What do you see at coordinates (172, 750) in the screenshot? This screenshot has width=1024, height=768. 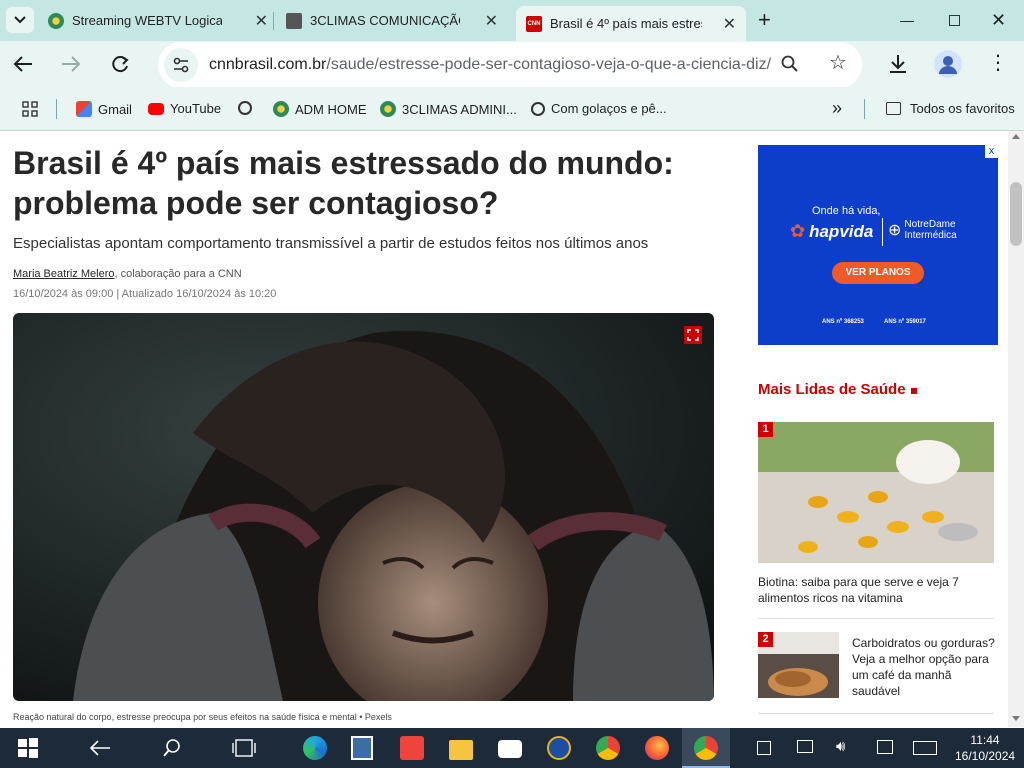 I see `search-icon` at bounding box center [172, 750].